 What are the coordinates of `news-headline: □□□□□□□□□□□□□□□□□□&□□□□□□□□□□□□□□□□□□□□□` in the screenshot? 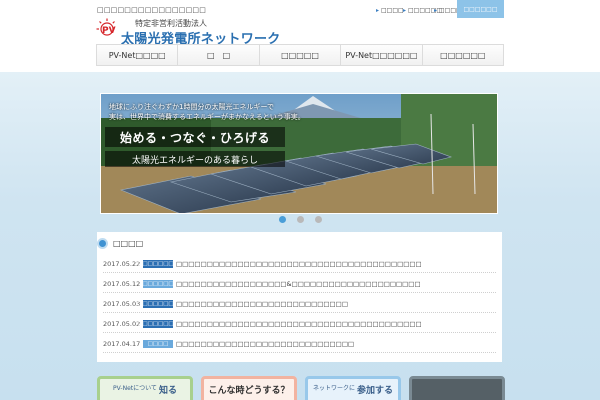 It's located at (298, 284).